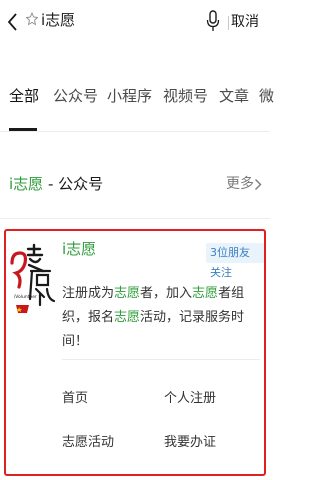 Image resolution: width=320 pixels, height=480 pixels. I want to click on tab-mini-programs: 小程序, so click(129, 96).